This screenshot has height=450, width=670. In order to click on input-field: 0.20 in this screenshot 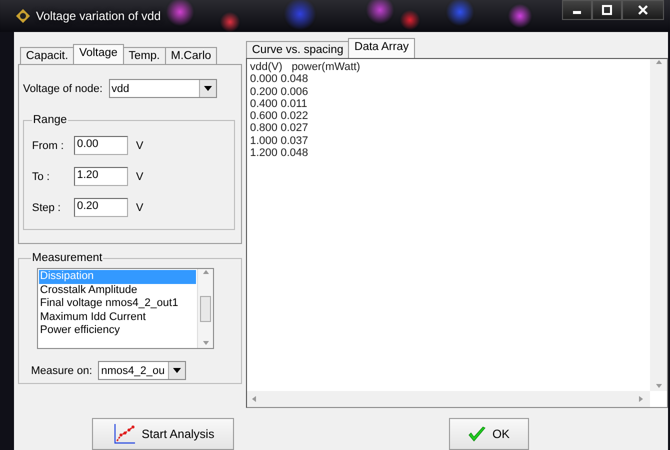, I will do `click(101, 207)`.